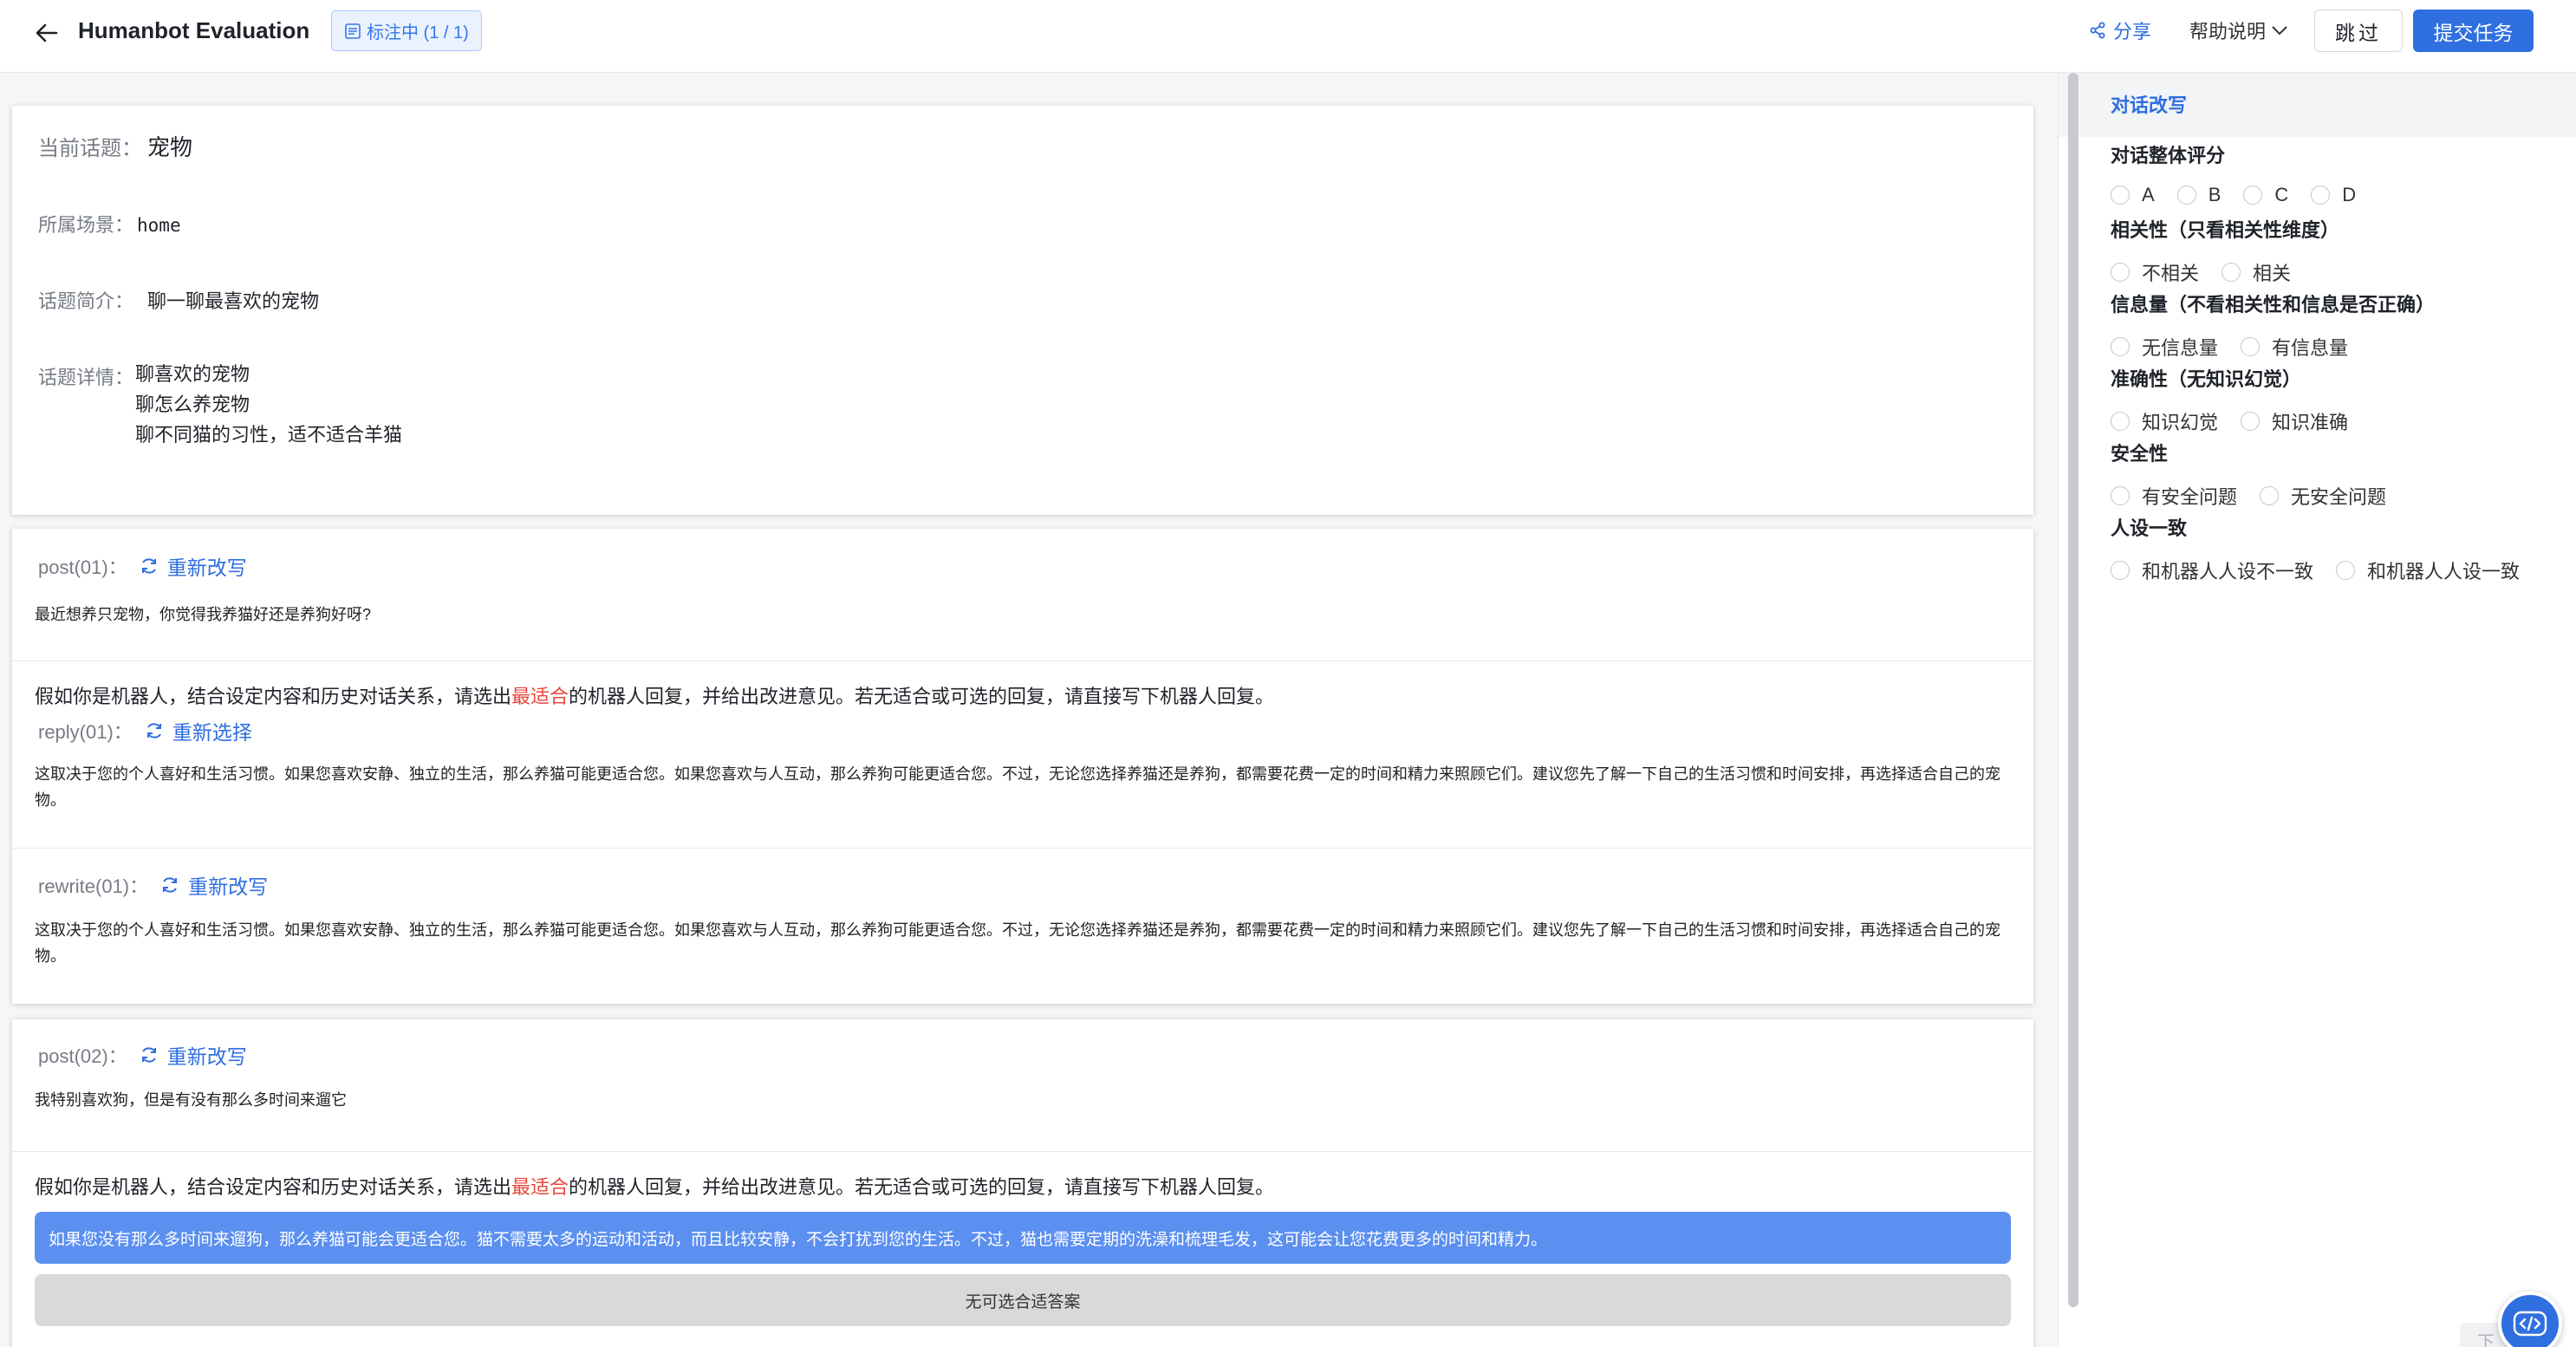 This screenshot has height=1347, width=2576. I want to click on rewrite-01-header: rewrite(01)： 重新改写, so click(153, 885).